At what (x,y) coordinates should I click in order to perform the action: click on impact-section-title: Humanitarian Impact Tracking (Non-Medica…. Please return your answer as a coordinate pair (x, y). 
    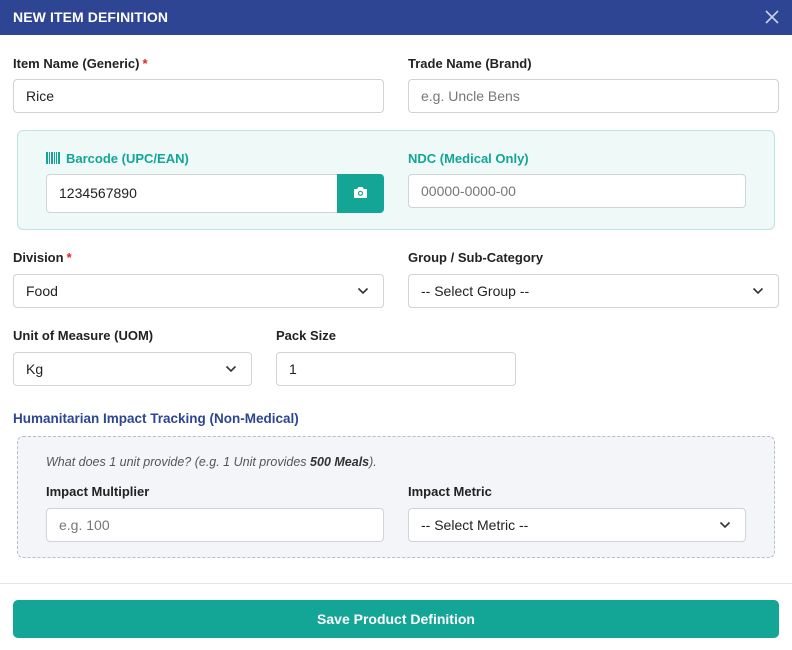
    Looking at the image, I should click on (156, 418).